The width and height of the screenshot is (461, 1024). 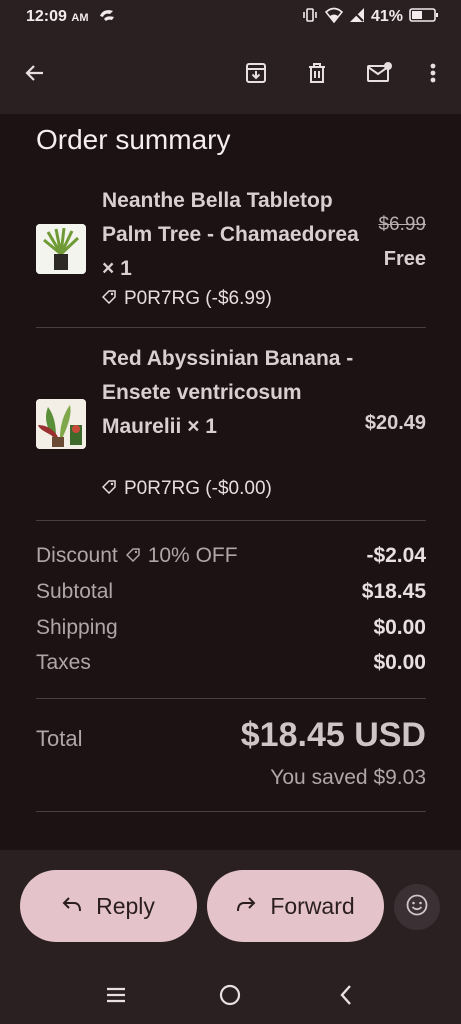 I want to click on forward-label: Forward, so click(x=312, y=905).